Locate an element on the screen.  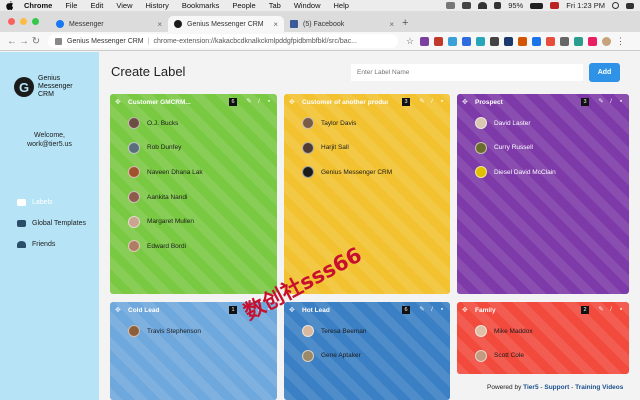
volume-icon is located at coordinates (498, 5).